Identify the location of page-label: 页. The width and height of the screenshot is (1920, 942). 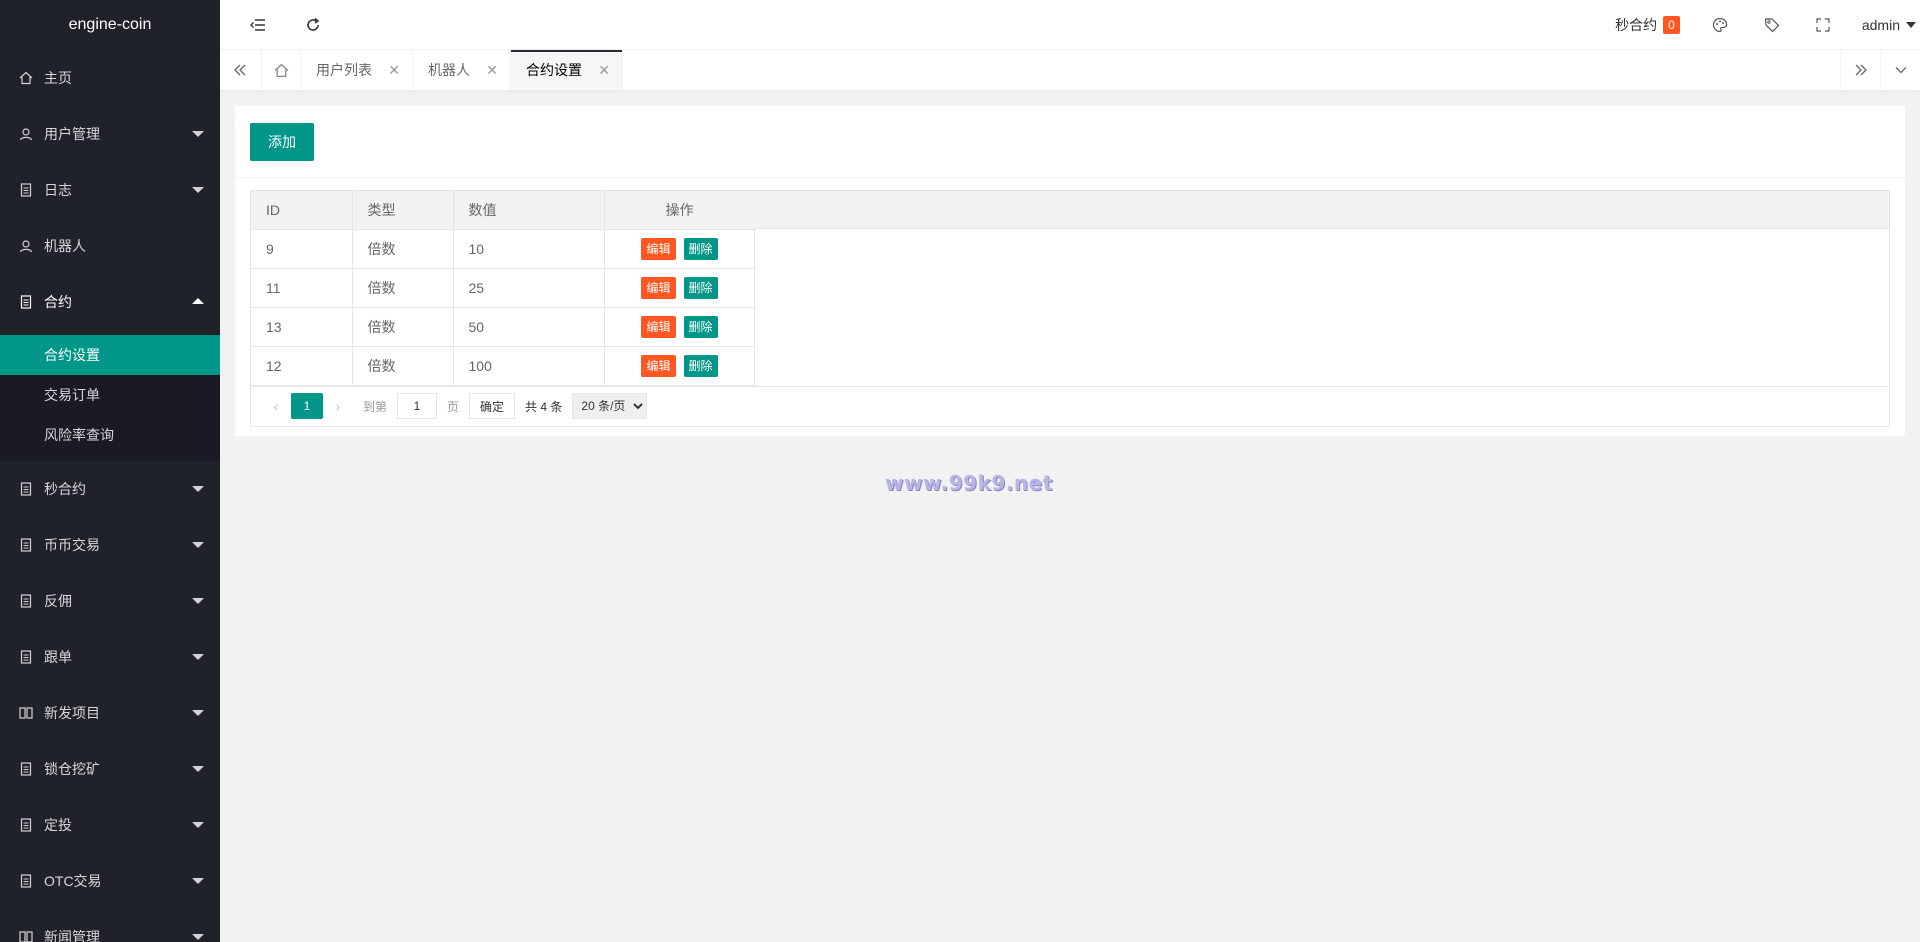
(453, 406).